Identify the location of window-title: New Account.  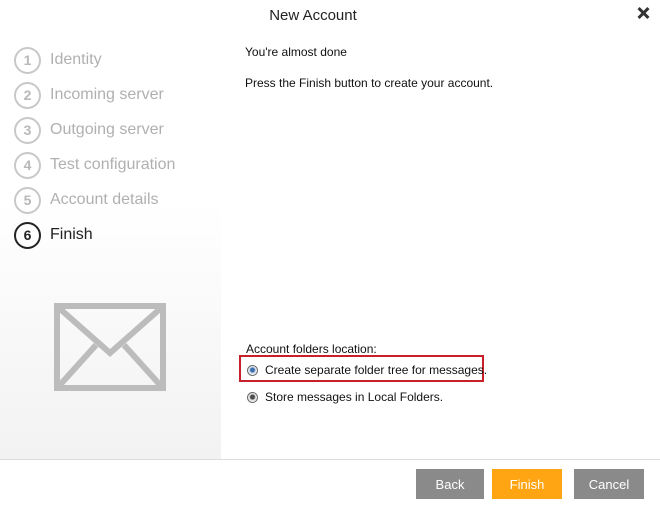
(313, 15).